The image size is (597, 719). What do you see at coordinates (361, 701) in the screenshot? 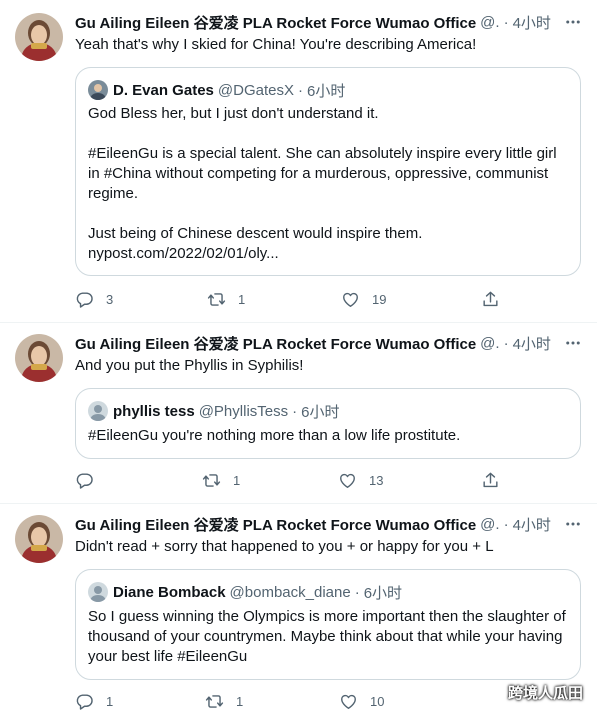
I see `like-button: 10` at bounding box center [361, 701].